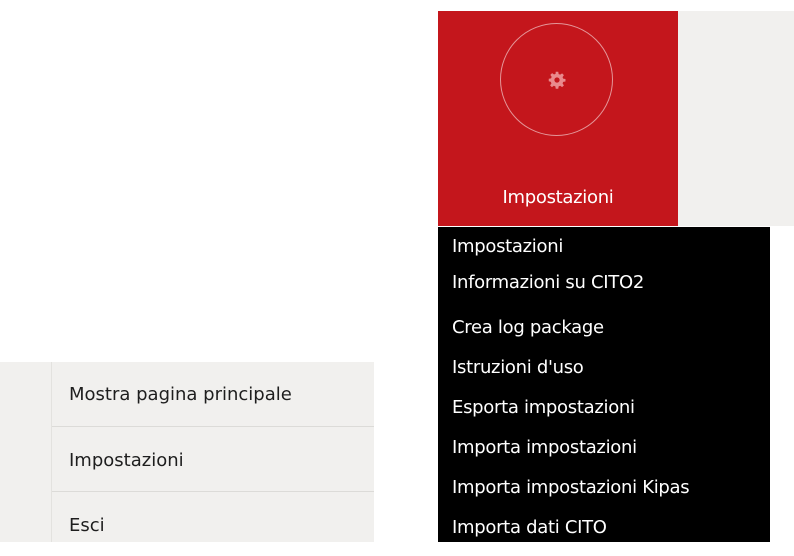  What do you see at coordinates (548, 283) in the screenshot?
I see `menu-item-about-cito2: Informazioni su CITO2` at bounding box center [548, 283].